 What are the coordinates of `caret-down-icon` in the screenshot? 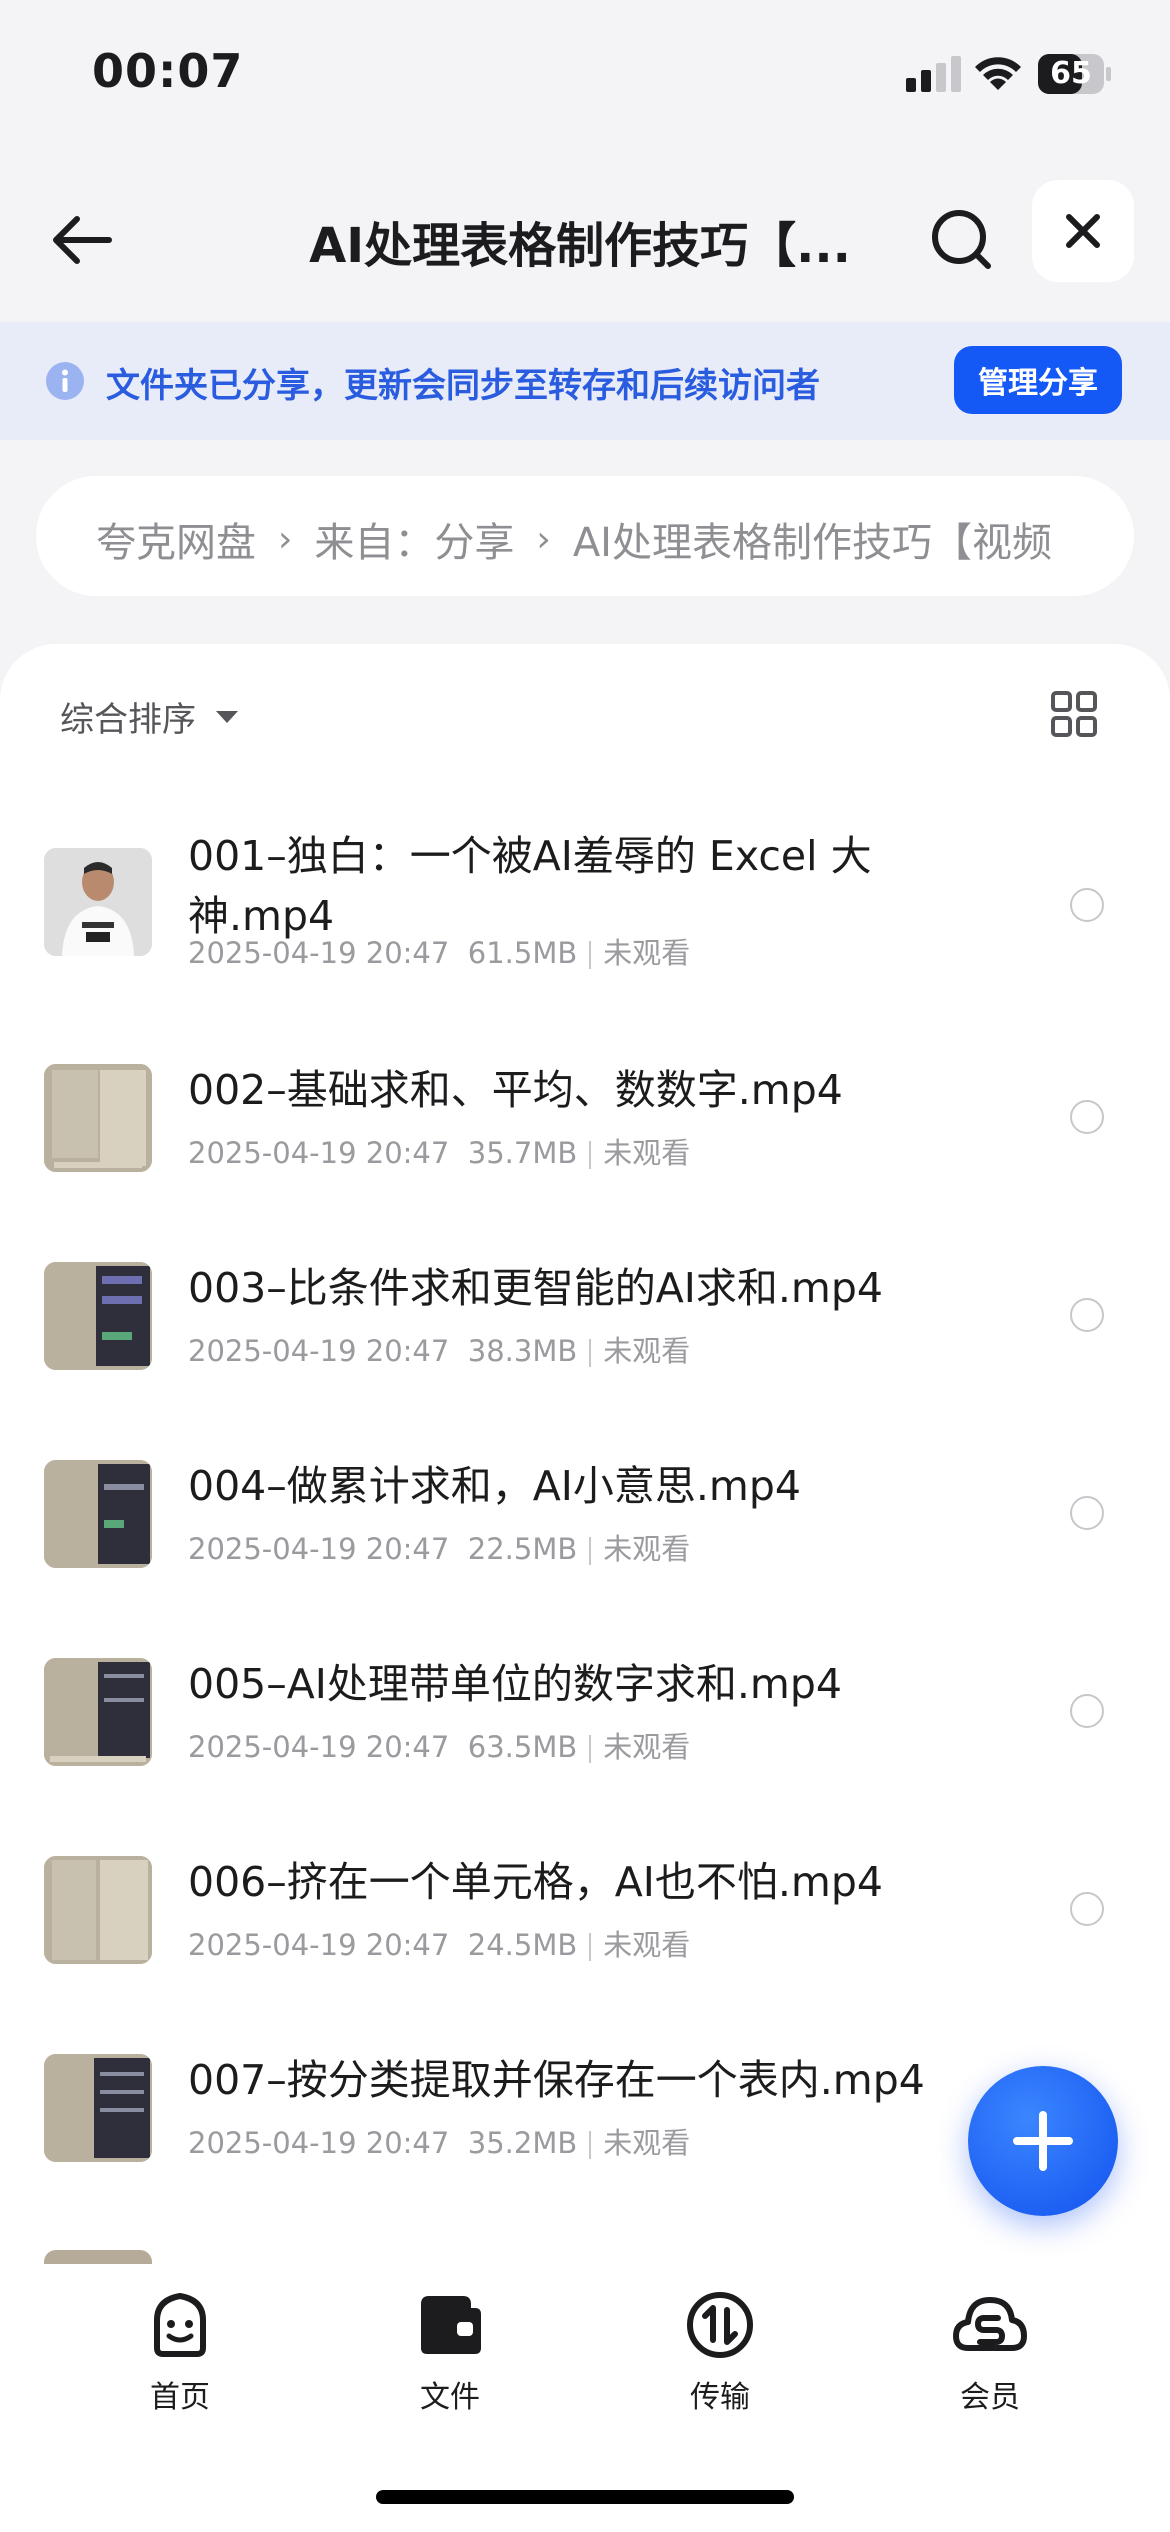 It's located at (227, 716).